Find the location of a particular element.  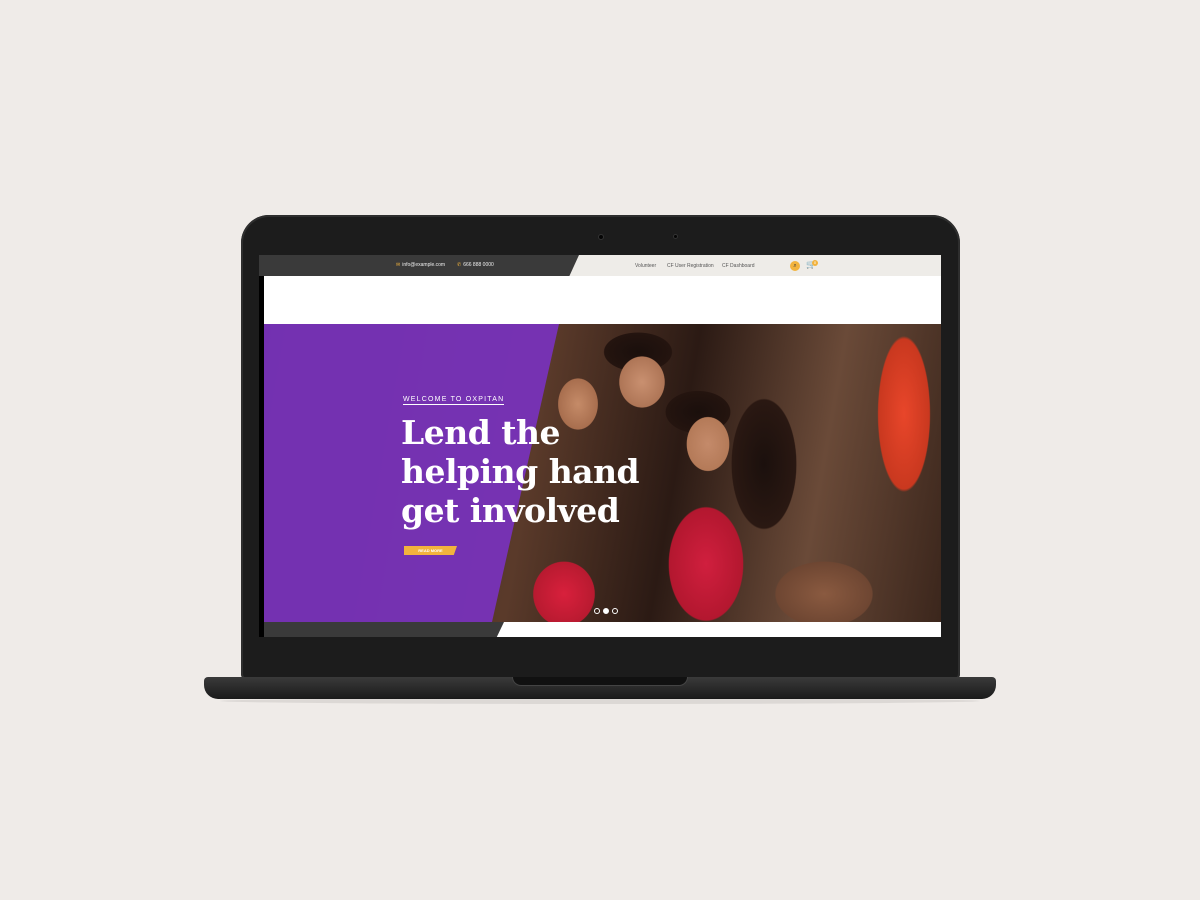

search-button: ⌕ is located at coordinates (795, 266).